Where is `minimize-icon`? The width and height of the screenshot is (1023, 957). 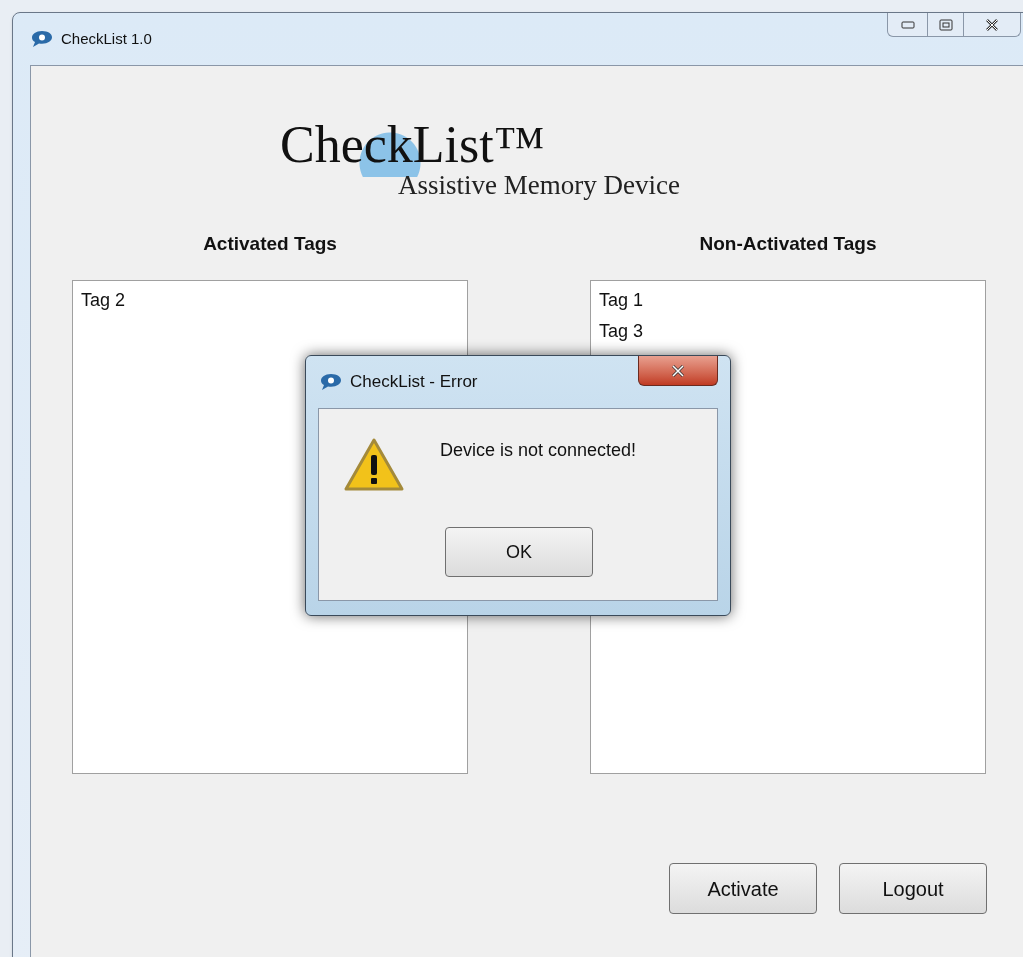
minimize-icon is located at coordinates (907, 24).